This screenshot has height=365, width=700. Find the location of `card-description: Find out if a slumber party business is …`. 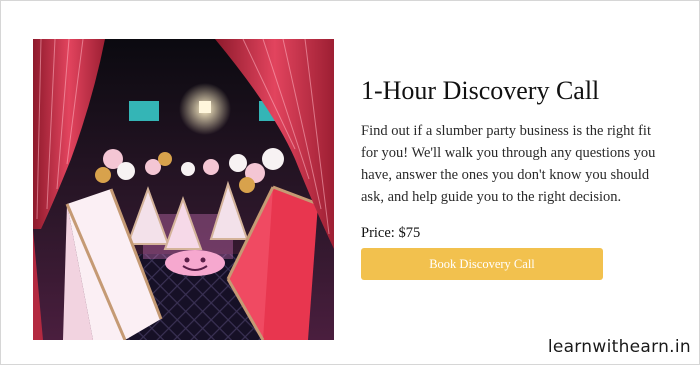

card-description: Find out if a slumber party business is … is located at coordinates (508, 164).